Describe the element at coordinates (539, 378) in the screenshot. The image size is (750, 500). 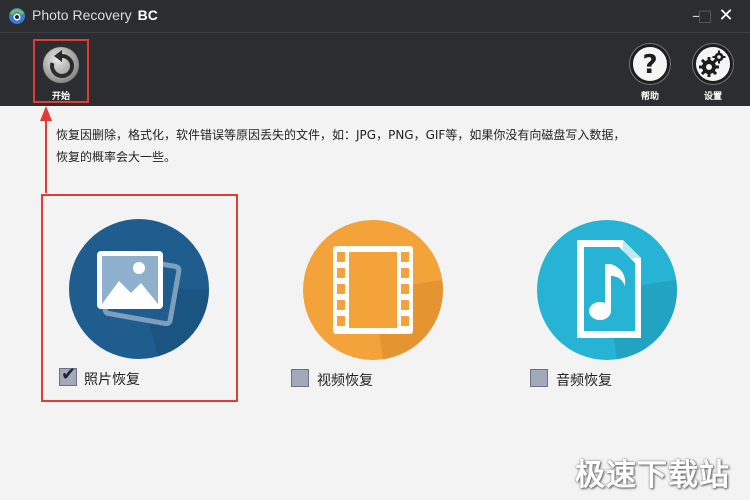
I see `audio-recovery-checkbox` at that location.